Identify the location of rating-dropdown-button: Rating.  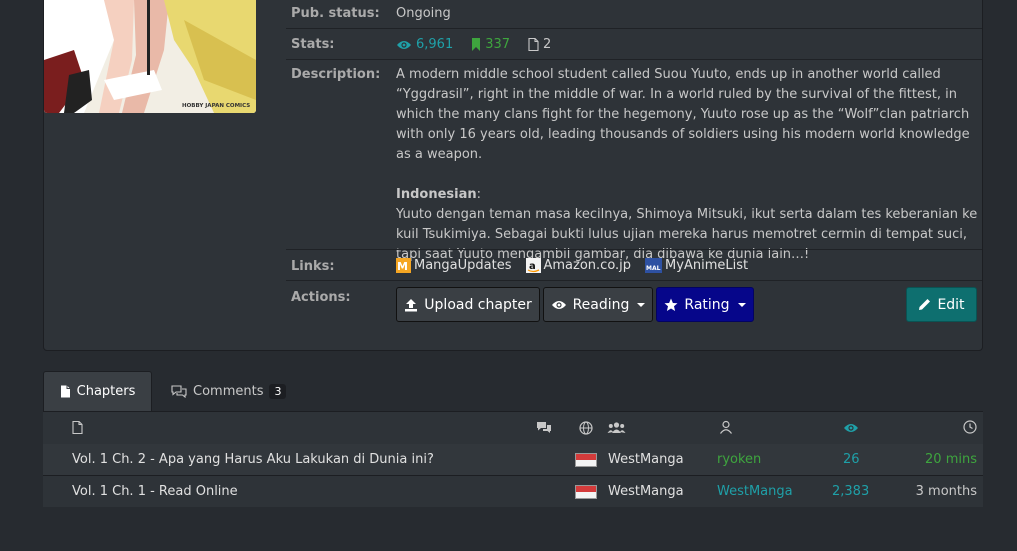
(705, 304).